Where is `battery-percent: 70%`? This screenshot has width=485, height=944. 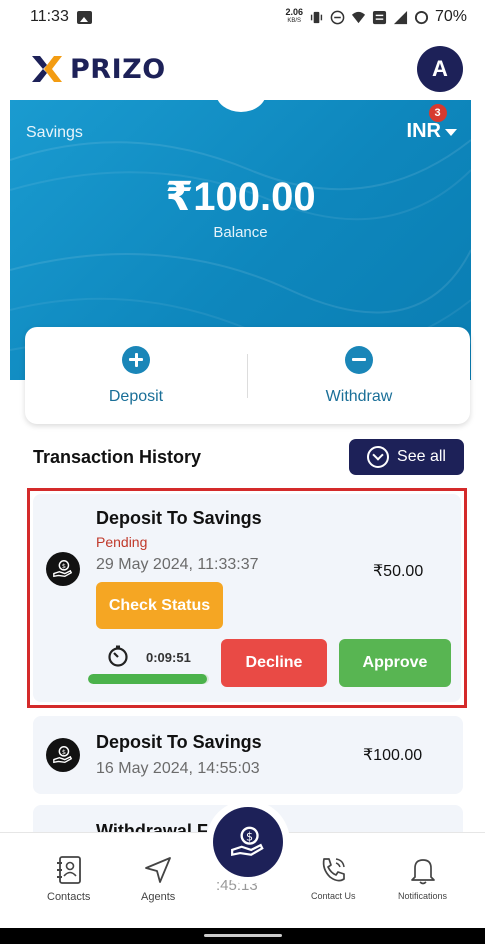 battery-percent: 70% is located at coordinates (450, 16).